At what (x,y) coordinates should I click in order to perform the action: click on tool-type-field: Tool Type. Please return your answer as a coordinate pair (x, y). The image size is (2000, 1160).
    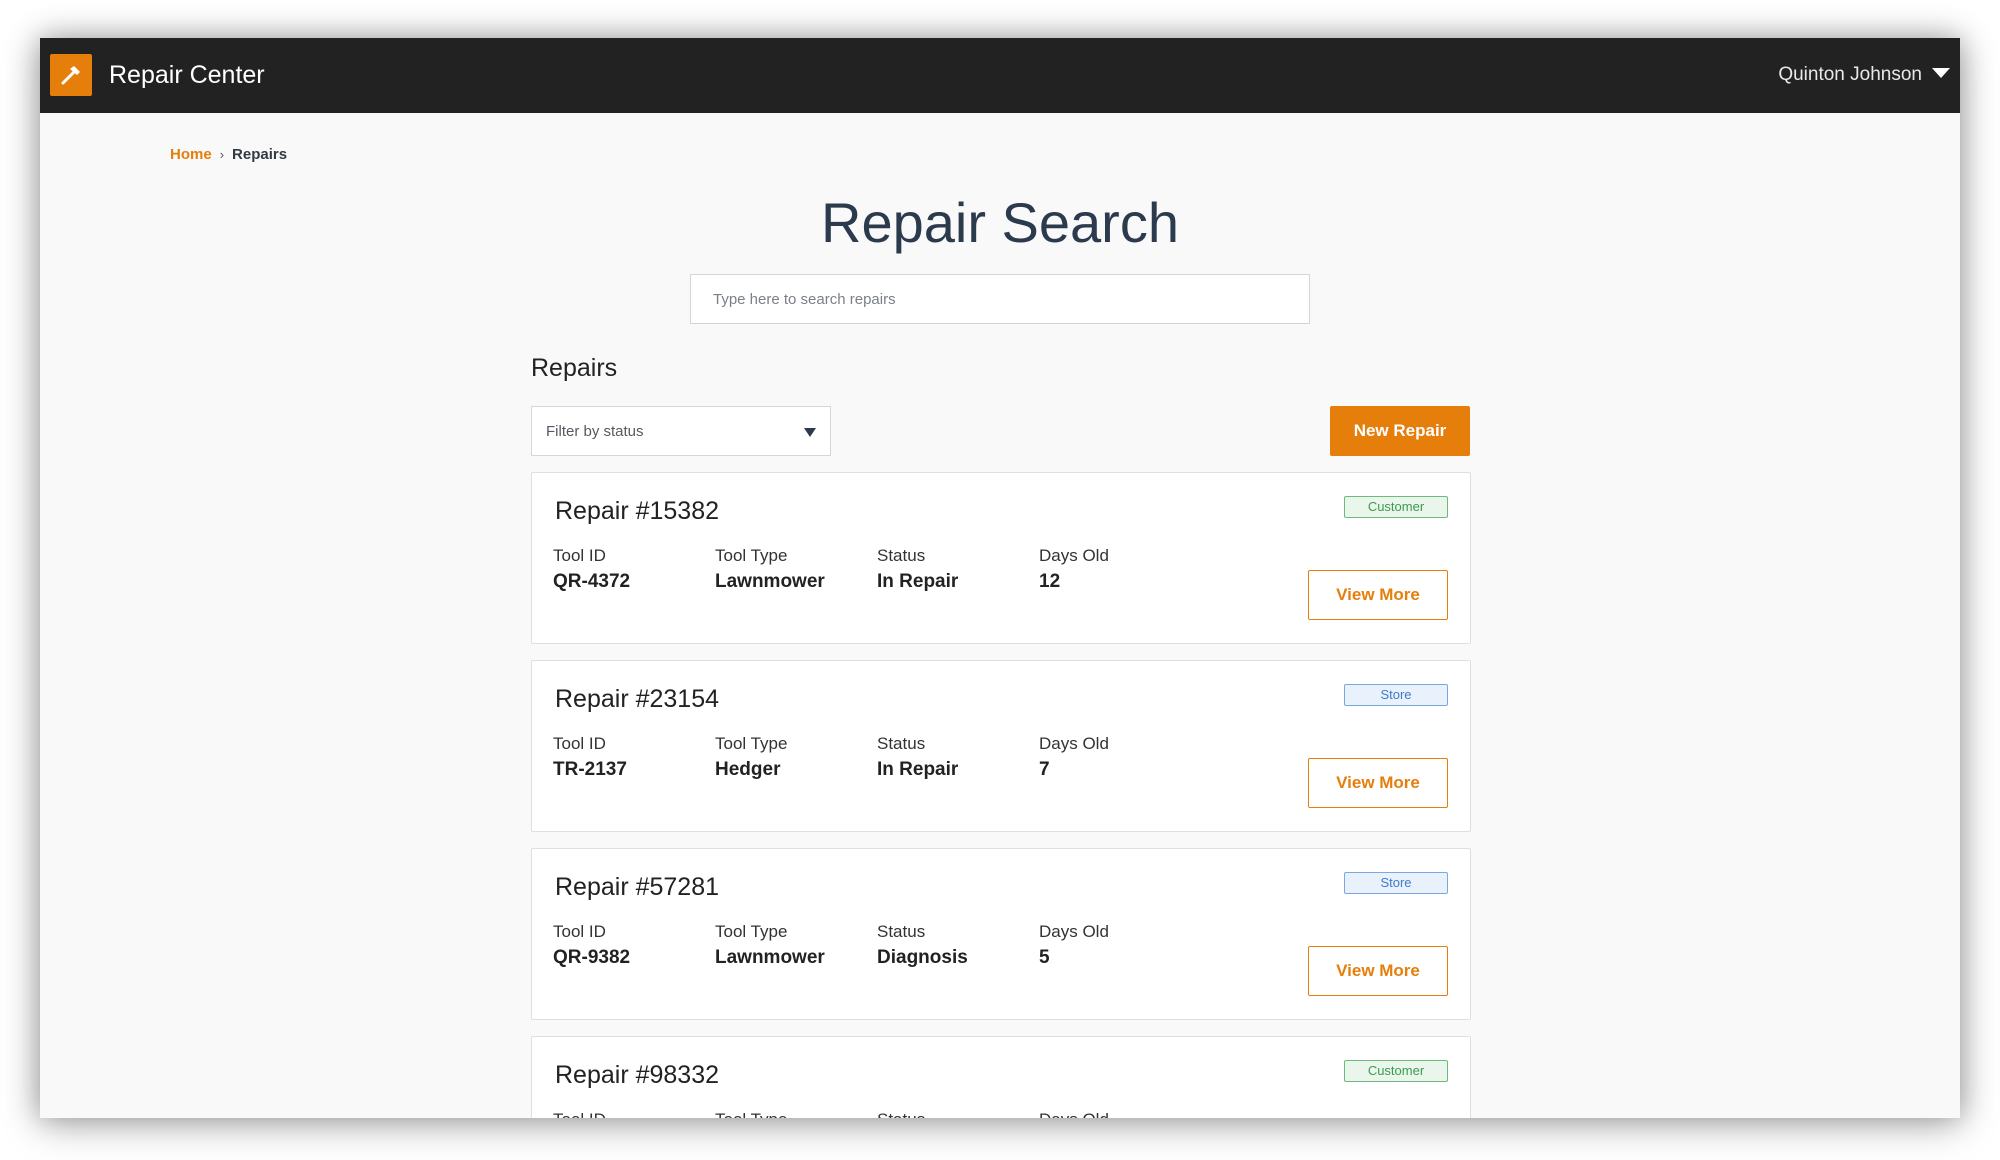
    Looking at the image, I should click on (795, 1113).